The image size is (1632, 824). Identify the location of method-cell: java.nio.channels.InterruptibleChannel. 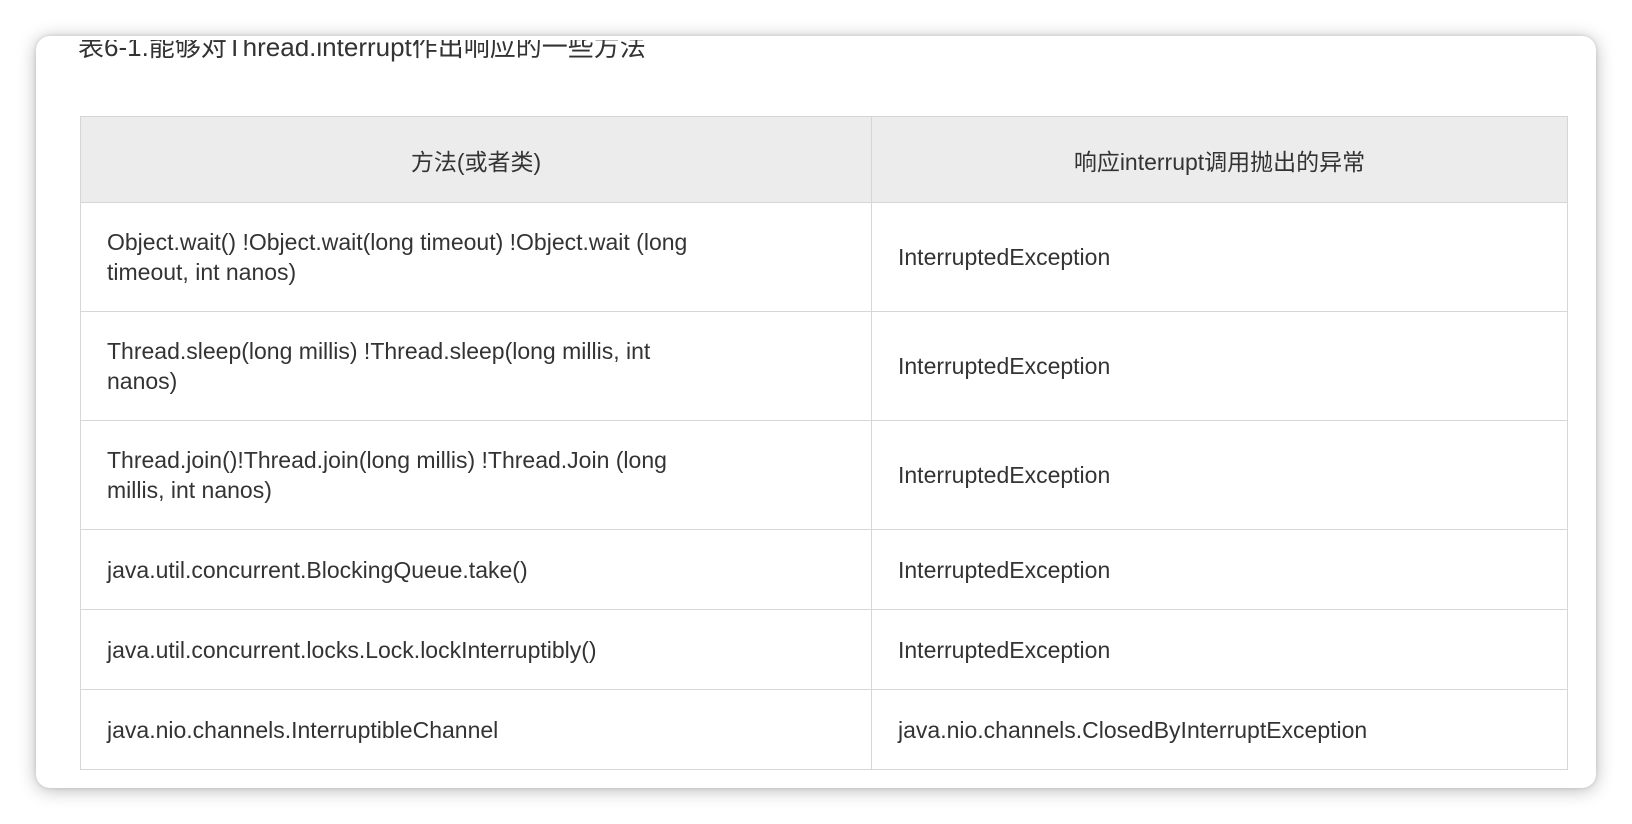
(476, 729).